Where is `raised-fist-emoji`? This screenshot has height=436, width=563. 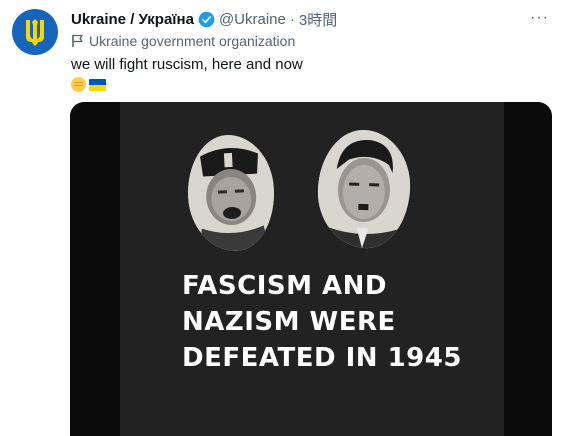 raised-fist-emoji is located at coordinates (78, 84).